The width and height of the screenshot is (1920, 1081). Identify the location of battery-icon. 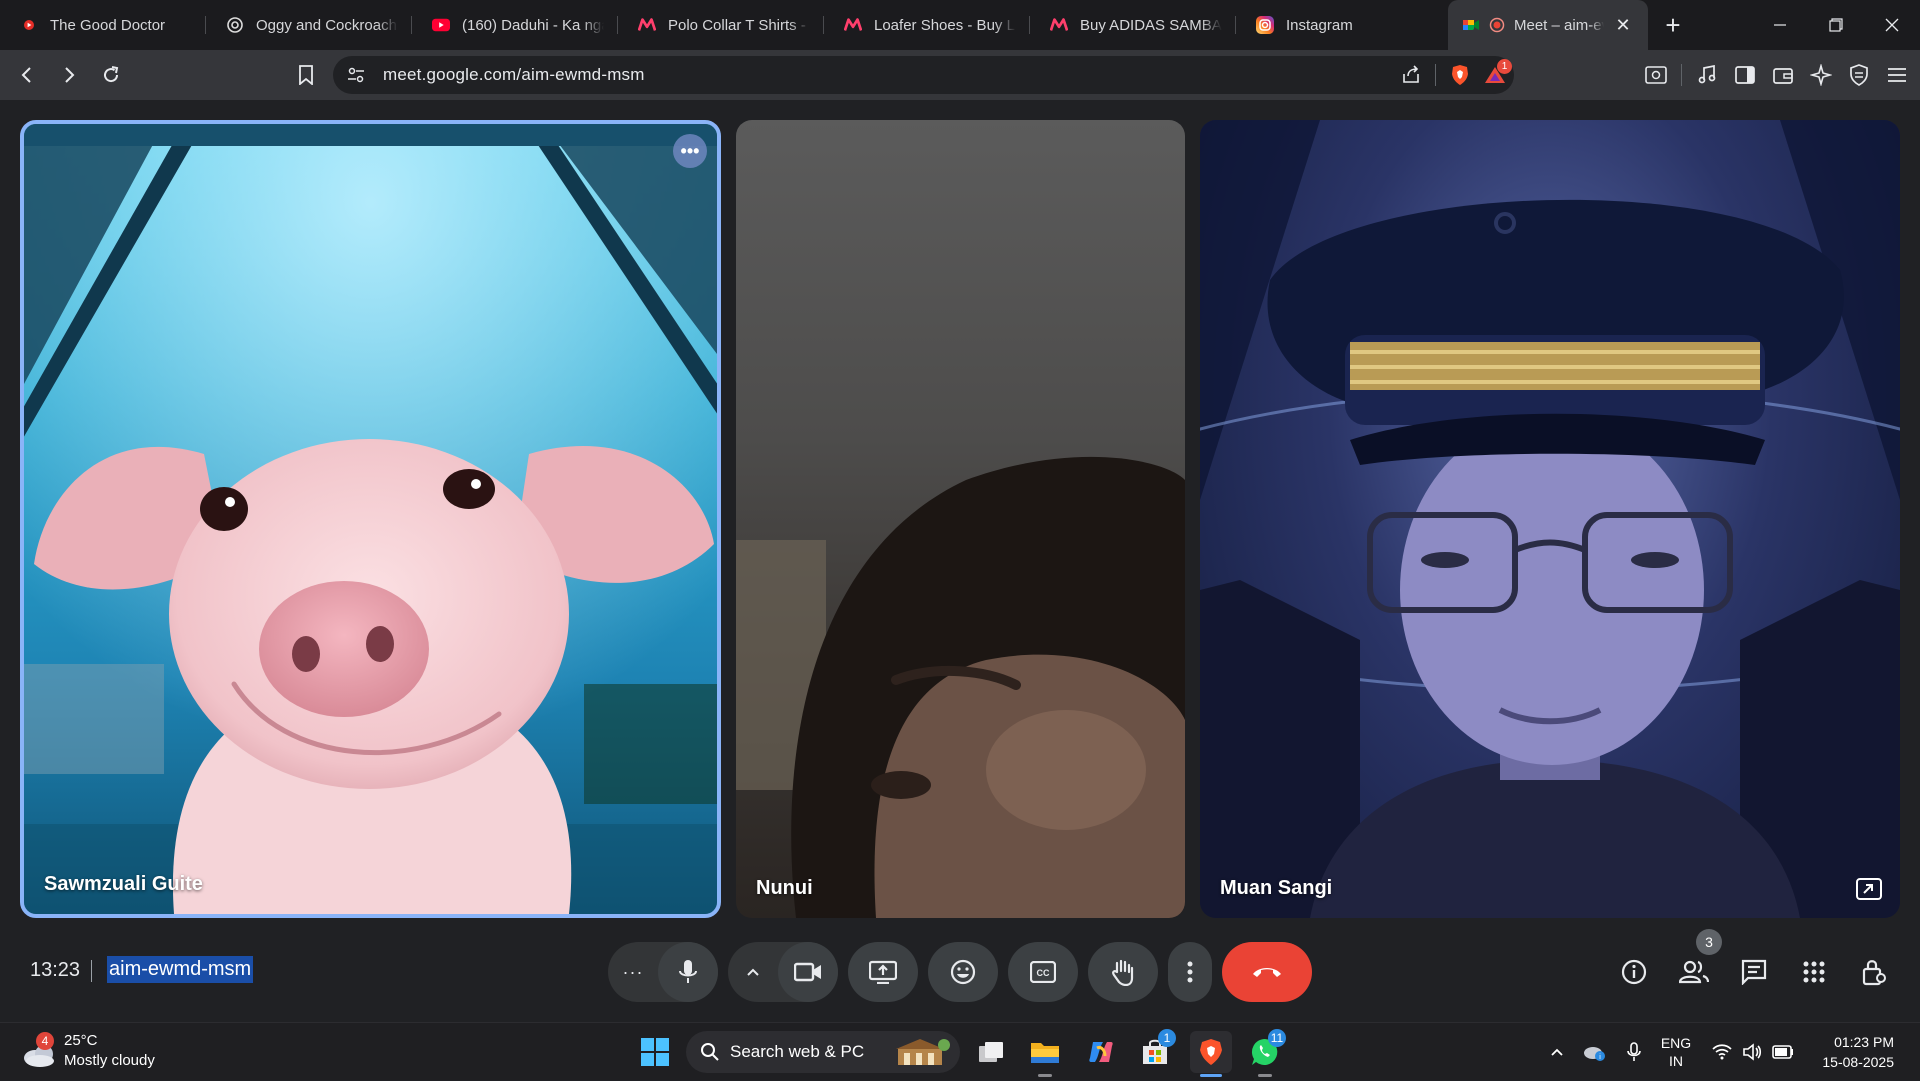
(1782, 1052).